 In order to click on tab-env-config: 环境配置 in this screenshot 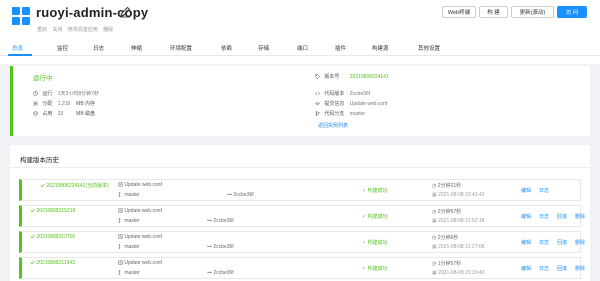, I will do `click(181, 48)`.